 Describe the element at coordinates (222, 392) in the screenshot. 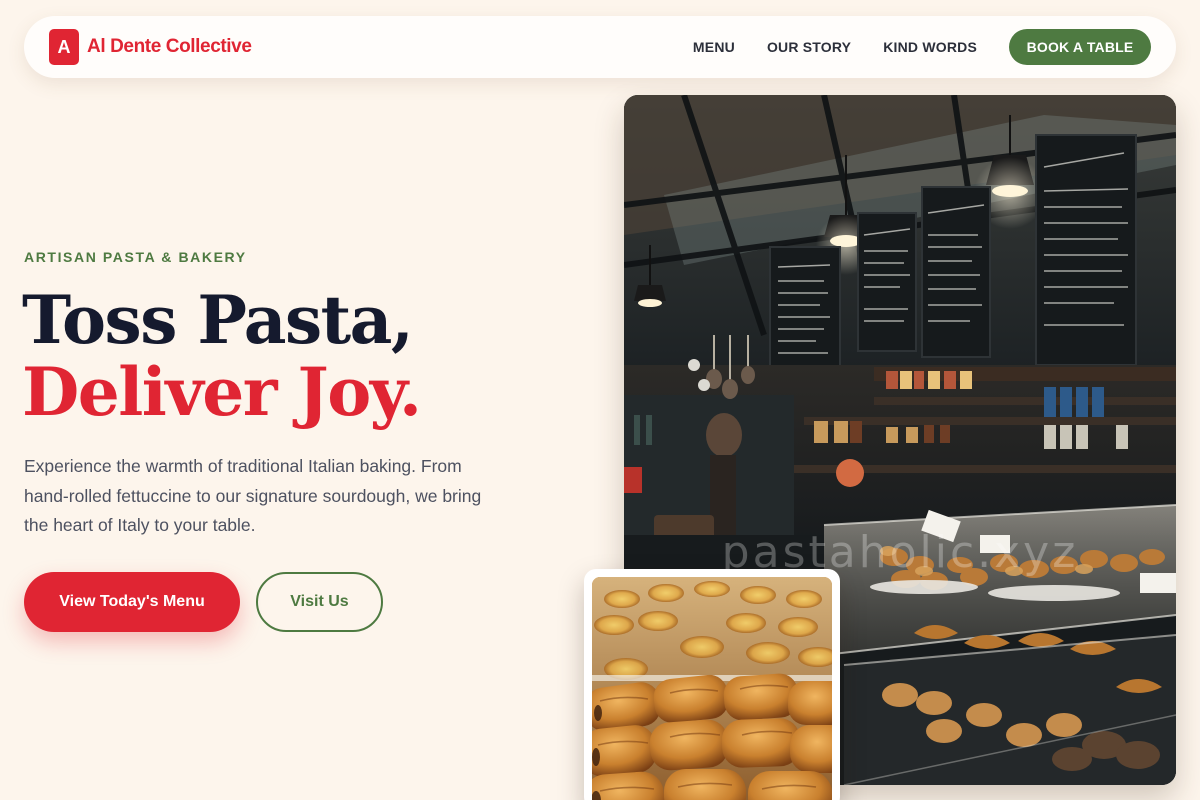

I see `headline-line-2: Deliver Joy.` at that location.